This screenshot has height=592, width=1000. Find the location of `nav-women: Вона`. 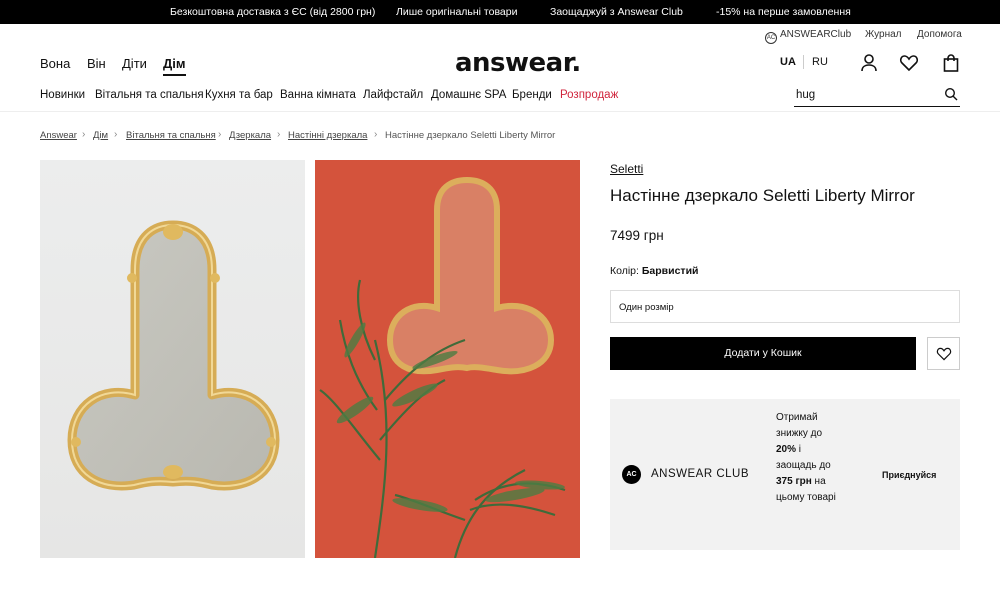

nav-women: Вона is located at coordinates (55, 63).